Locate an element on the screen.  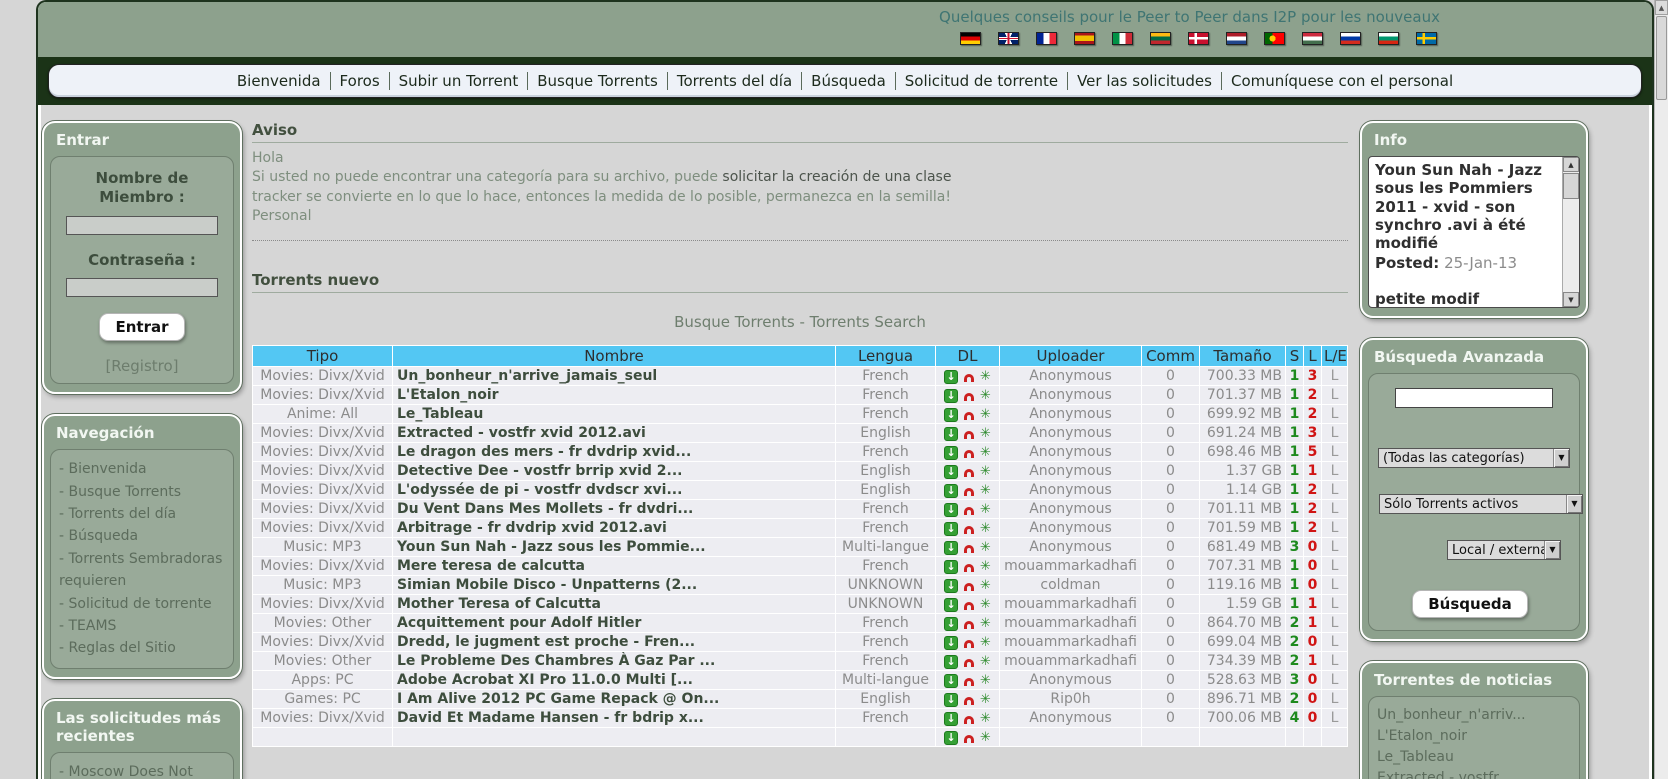
username-field is located at coordinates (142, 225).